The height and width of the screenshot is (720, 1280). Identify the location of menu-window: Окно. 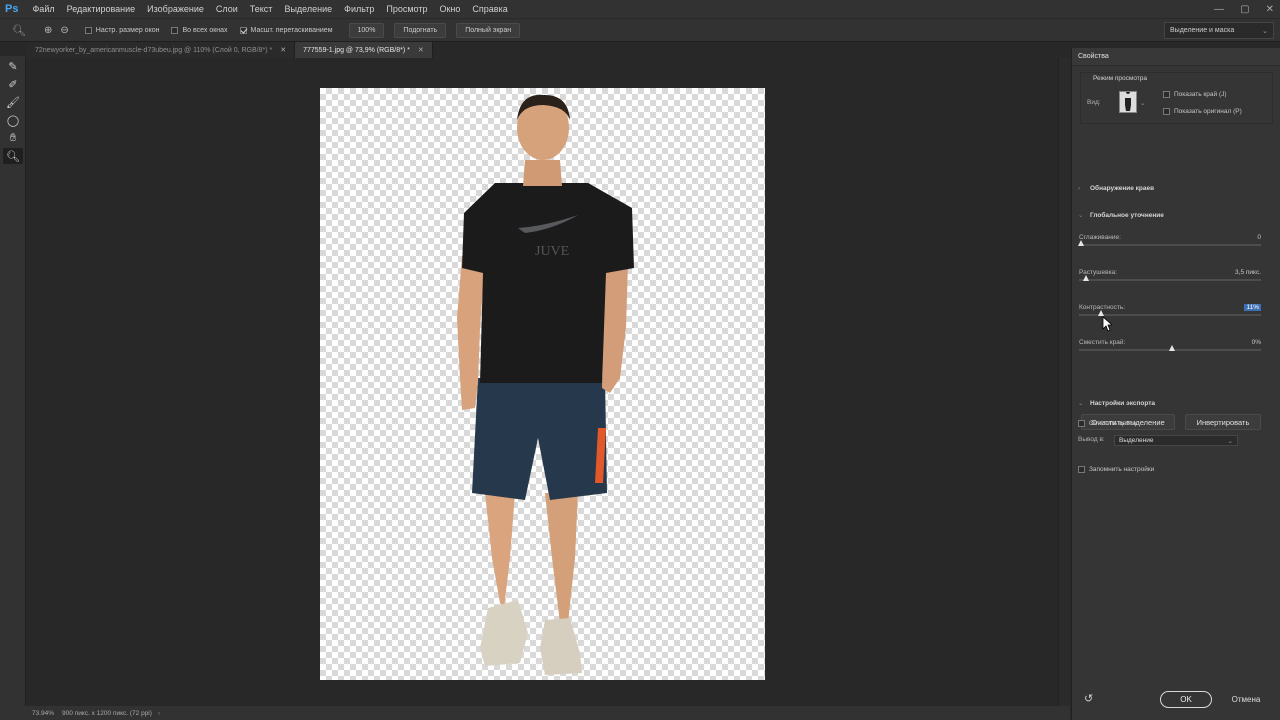
(449, 9).